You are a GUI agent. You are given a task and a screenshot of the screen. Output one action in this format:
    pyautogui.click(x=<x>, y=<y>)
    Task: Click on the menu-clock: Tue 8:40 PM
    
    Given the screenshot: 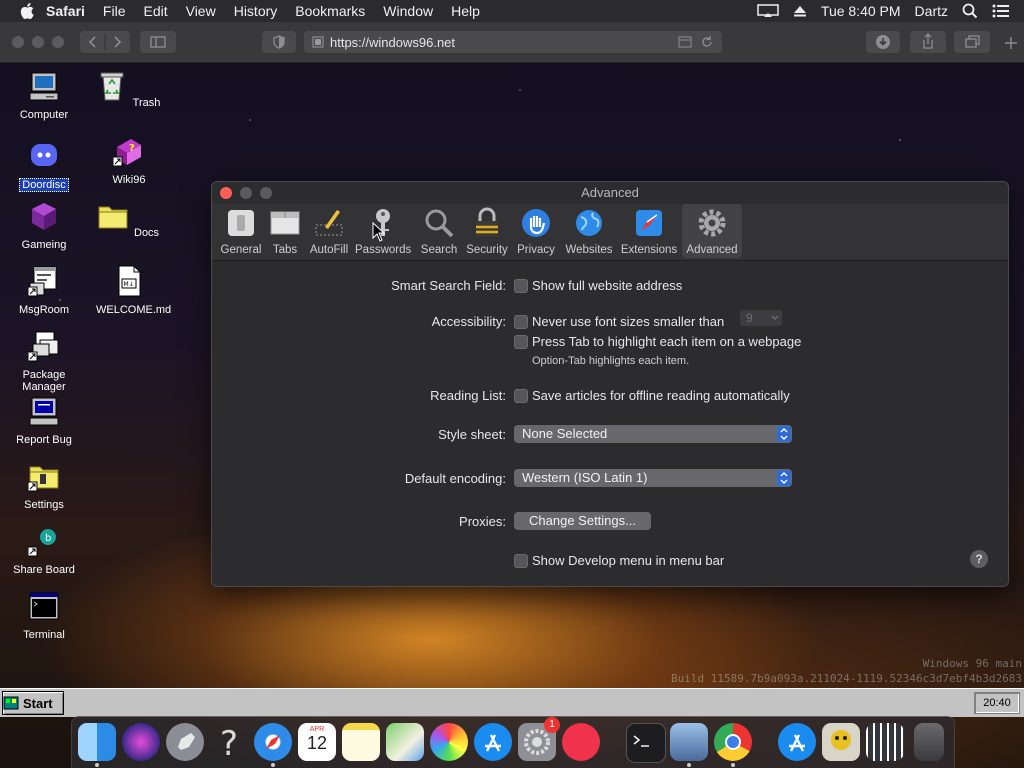 What is the action you would take?
    pyautogui.click(x=861, y=11)
    